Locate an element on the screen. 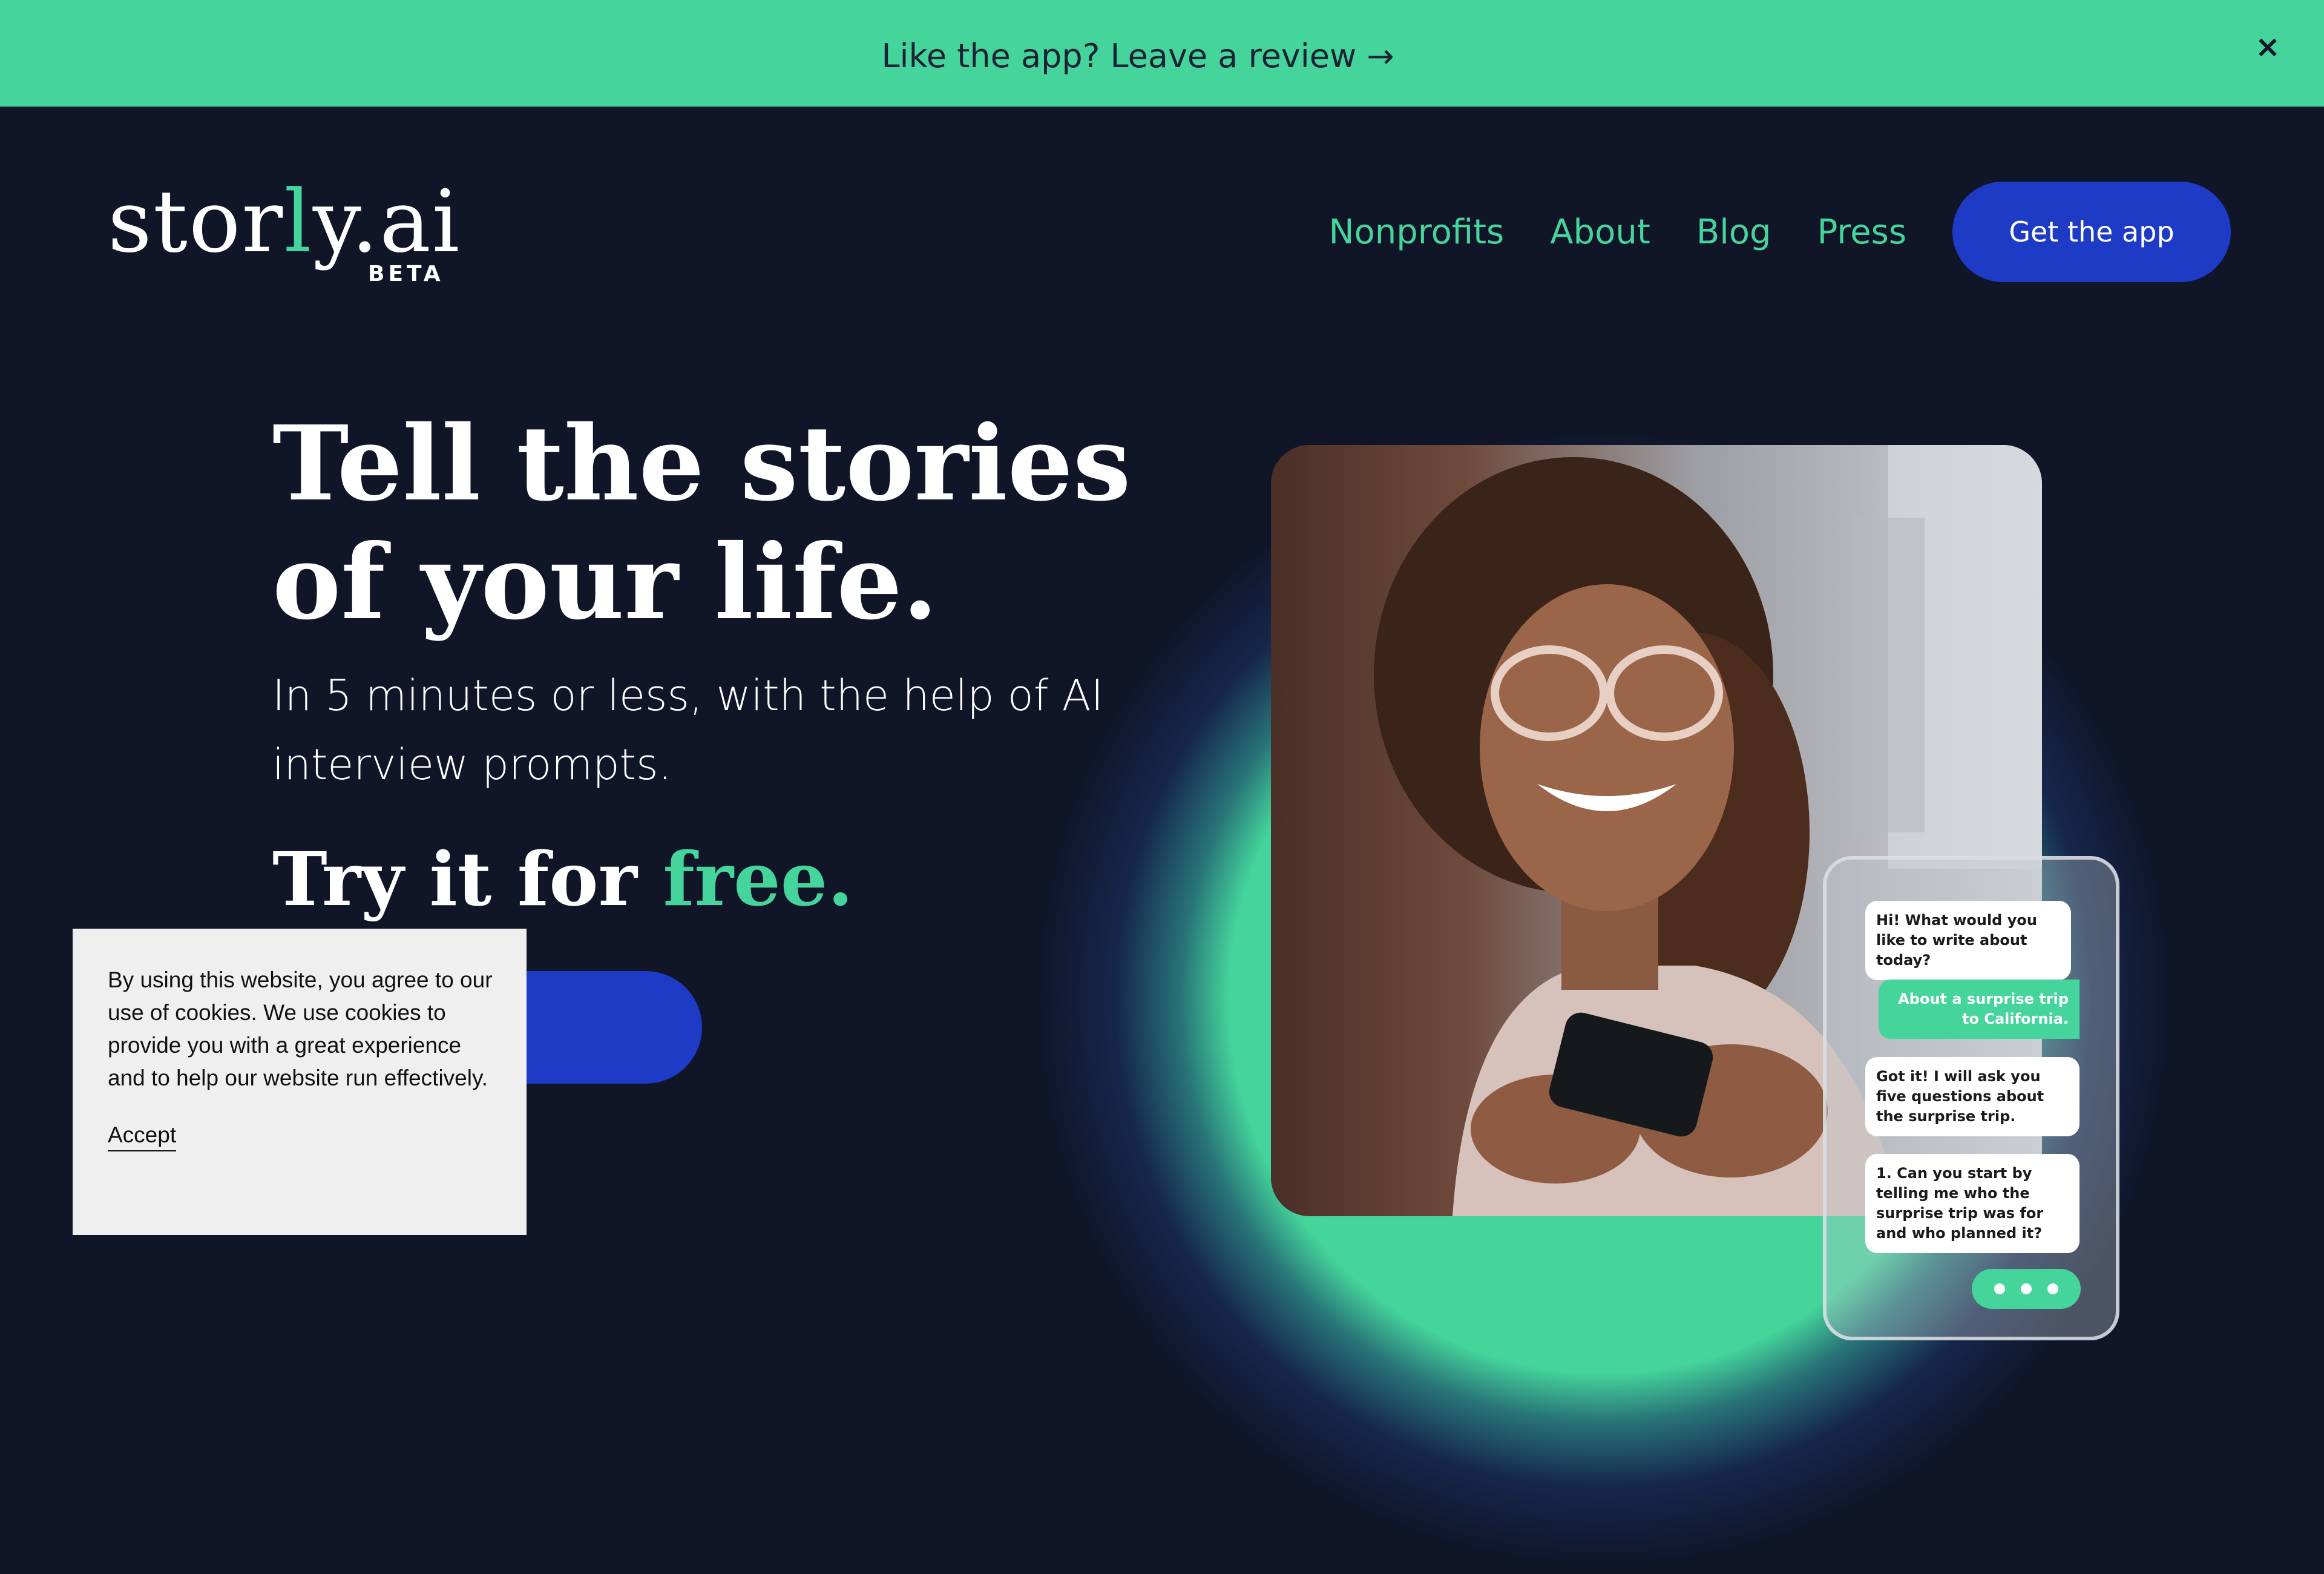 Image resolution: width=2324 pixels, height=1574 pixels. nav-link-about: About is located at coordinates (1600, 232).